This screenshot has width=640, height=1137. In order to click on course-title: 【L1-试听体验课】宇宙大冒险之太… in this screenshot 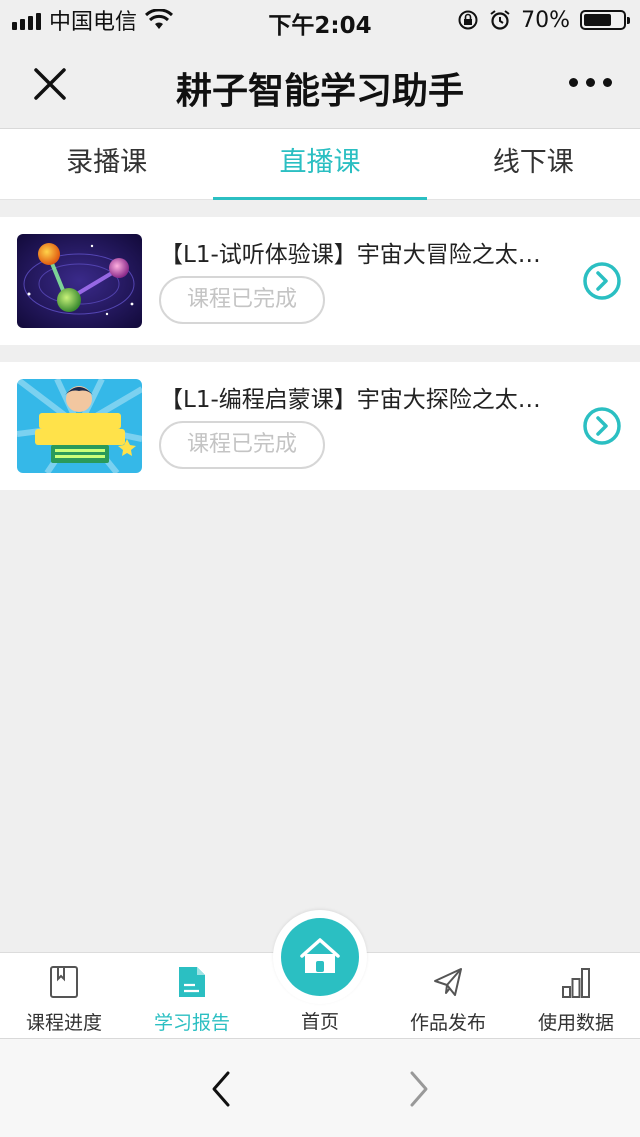, I will do `click(350, 255)`.